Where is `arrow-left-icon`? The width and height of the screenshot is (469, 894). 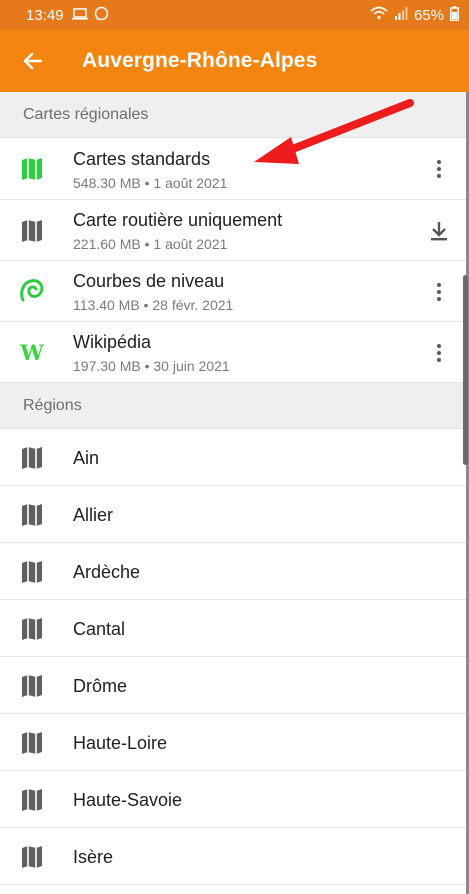
arrow-left-icon is located at coordinates (32, 61).